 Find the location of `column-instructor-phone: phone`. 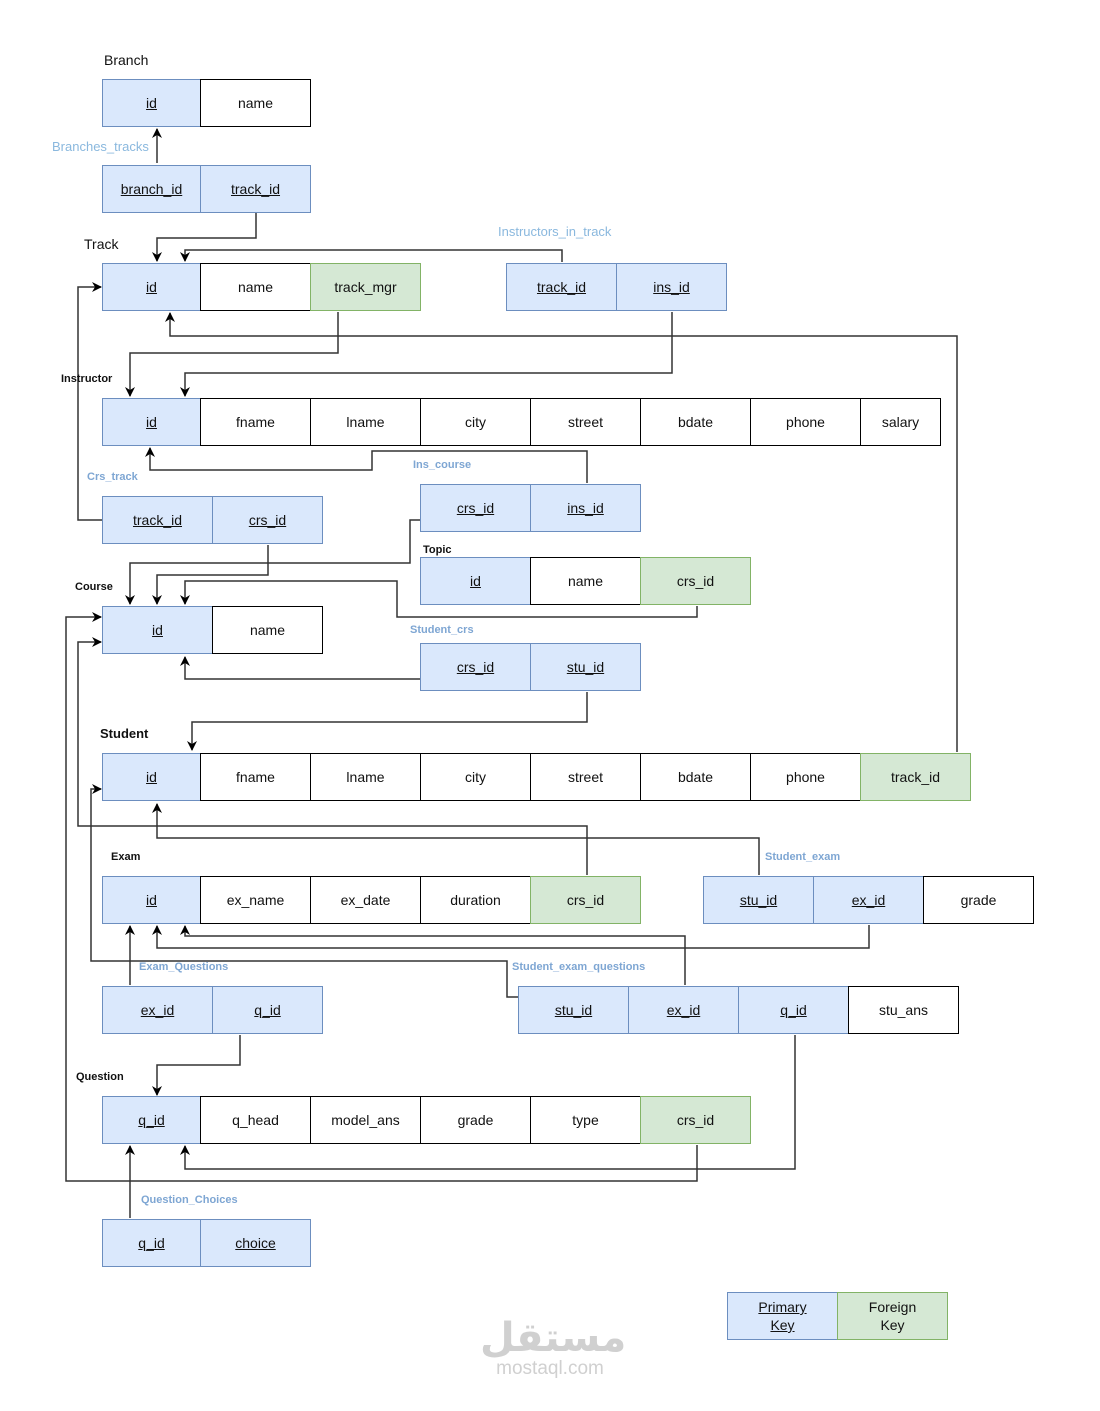

column-instructor-phone: phone is located at coordinates (805, 422).